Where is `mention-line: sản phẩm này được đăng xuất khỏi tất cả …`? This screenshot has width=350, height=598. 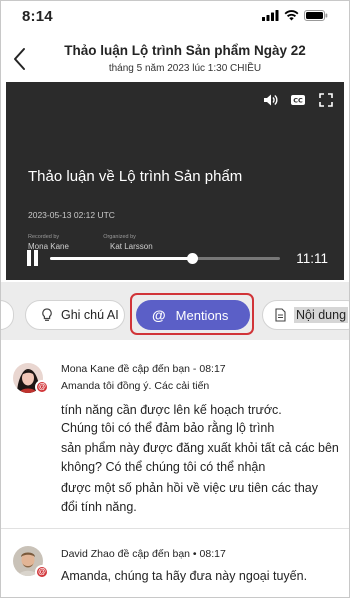 mention-line: sản phẩm này được đăng xuất khỏi tất cả … is located at coordinates (200, 448).